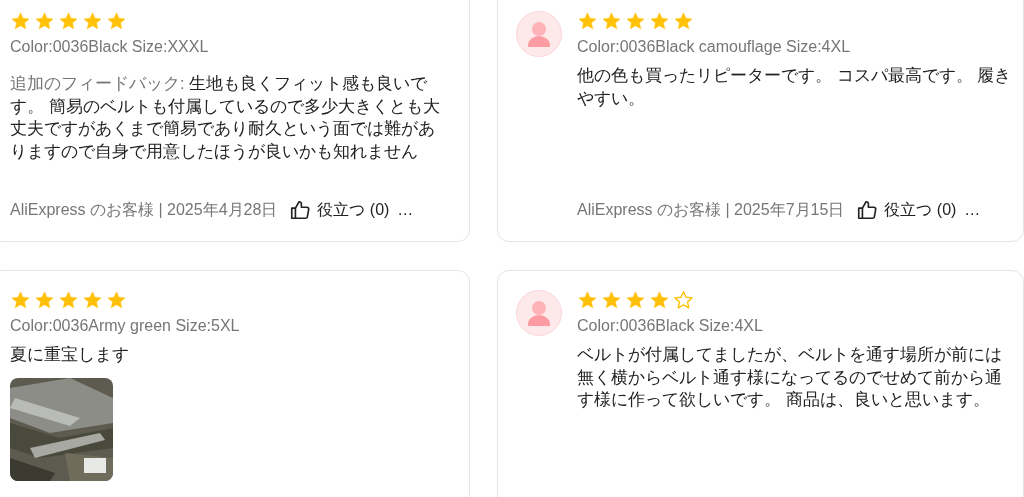 Image resolution: width=1024 pixels, height=497 pixels. What do you see at coordinates (110, 47) in the screenshot?
I see `variant-text: Color:0036Black Size:XXXL` at bounding box center [110, 47].